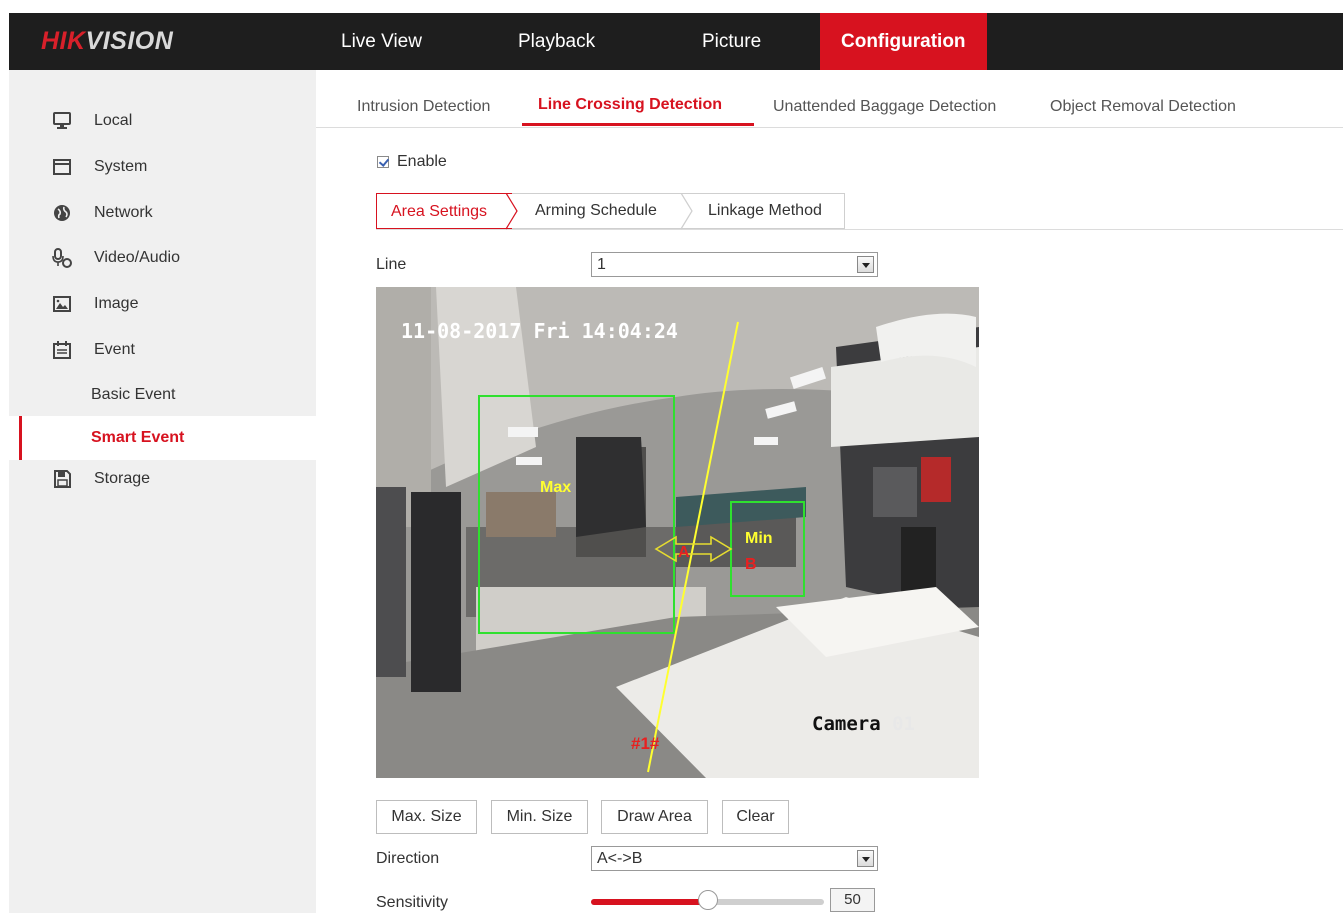  I want to click on side-b-label: B, so click(751, 564).